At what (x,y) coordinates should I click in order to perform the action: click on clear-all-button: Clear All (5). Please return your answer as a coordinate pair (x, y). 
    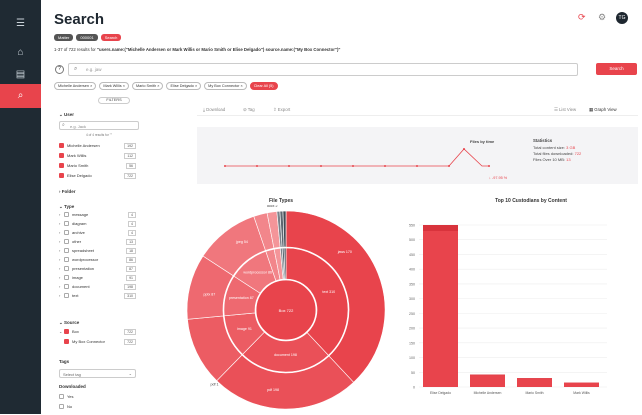
    Looking at the image, I should click on (264, 86).